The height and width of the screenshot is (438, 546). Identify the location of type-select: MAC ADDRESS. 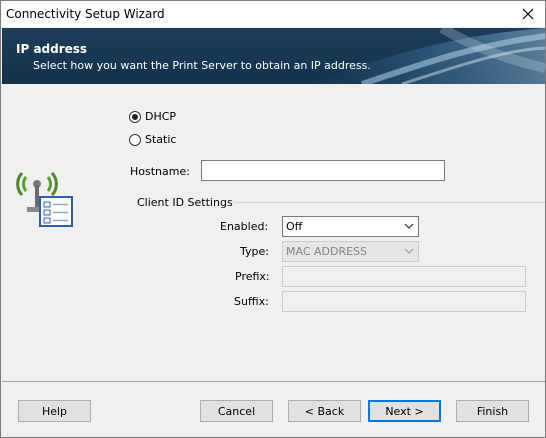
(350, 251).